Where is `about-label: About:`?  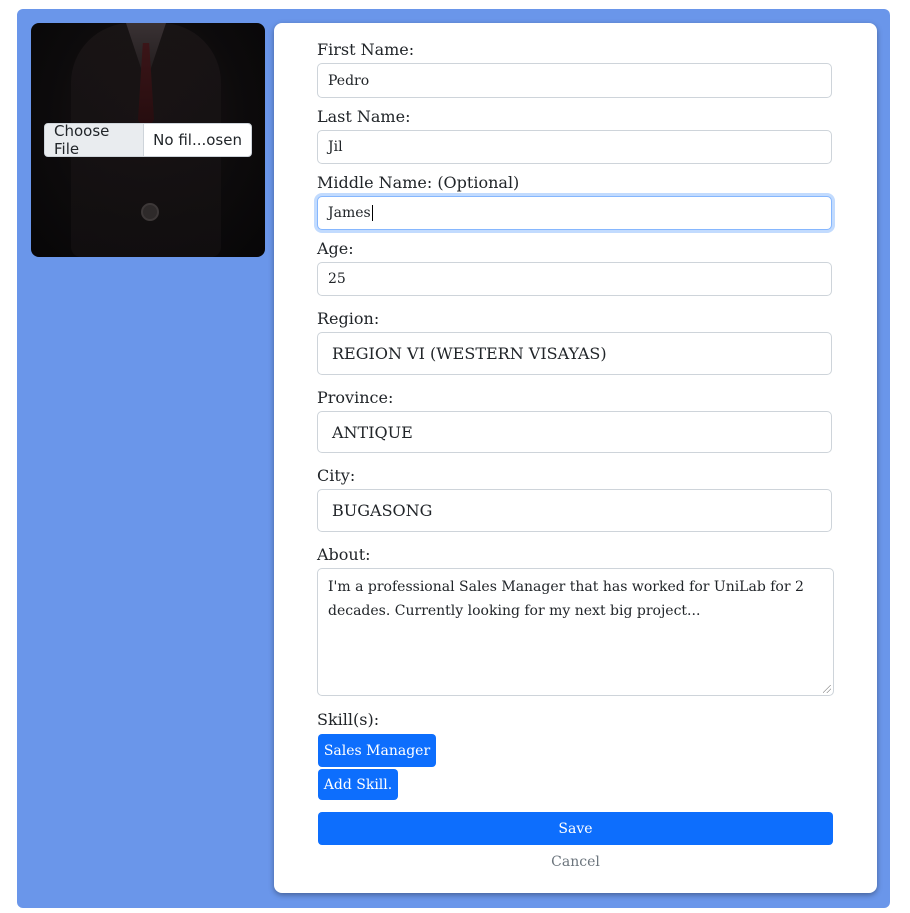
about-label: About: is located at coordinates (344, 554).